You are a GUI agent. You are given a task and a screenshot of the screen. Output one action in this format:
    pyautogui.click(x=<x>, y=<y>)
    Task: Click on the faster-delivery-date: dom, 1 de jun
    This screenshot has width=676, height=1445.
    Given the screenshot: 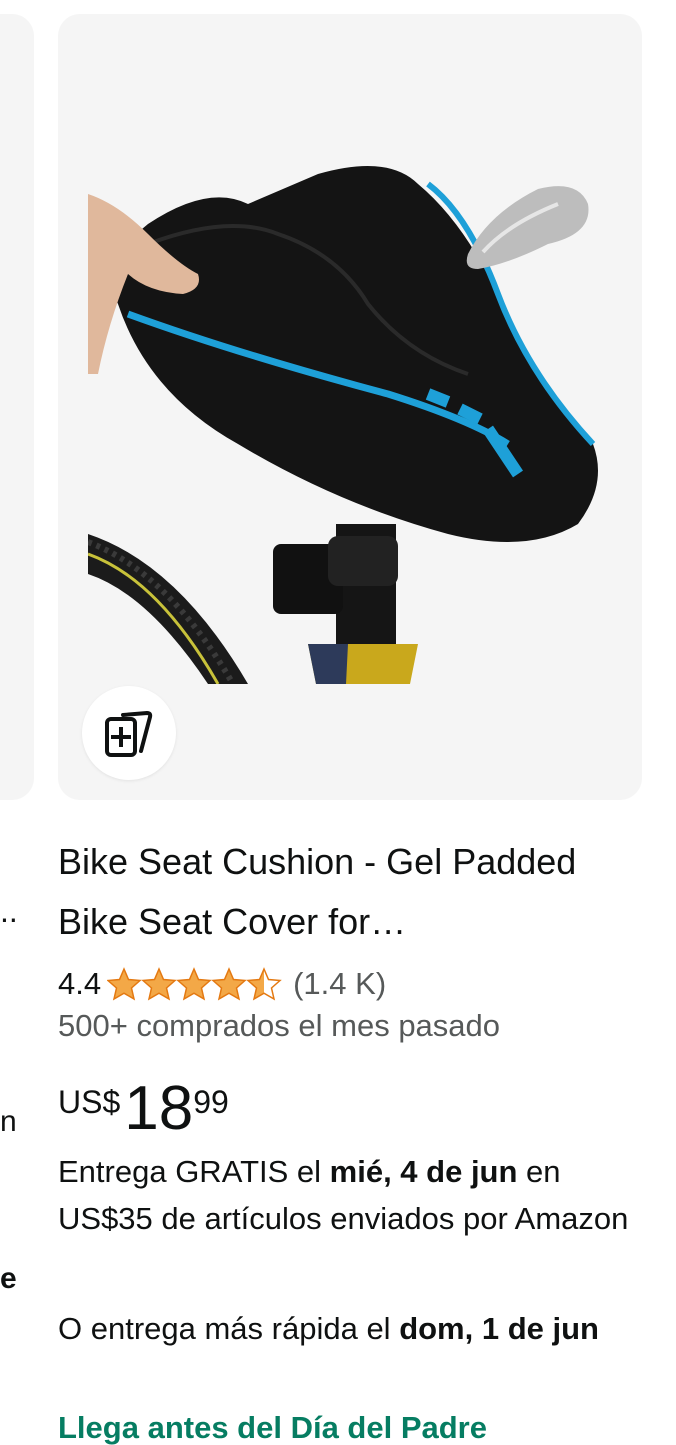 What is the action you would take?
    pyautogui.click(x=499, y=1328)
    